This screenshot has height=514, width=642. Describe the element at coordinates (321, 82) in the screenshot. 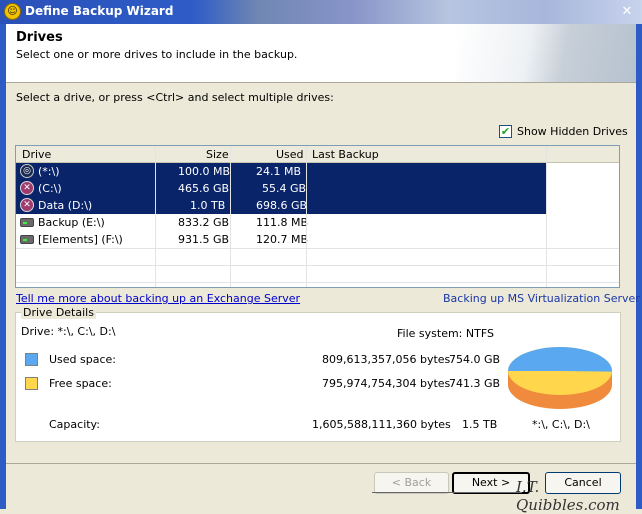

I see `header-divider` at that location.